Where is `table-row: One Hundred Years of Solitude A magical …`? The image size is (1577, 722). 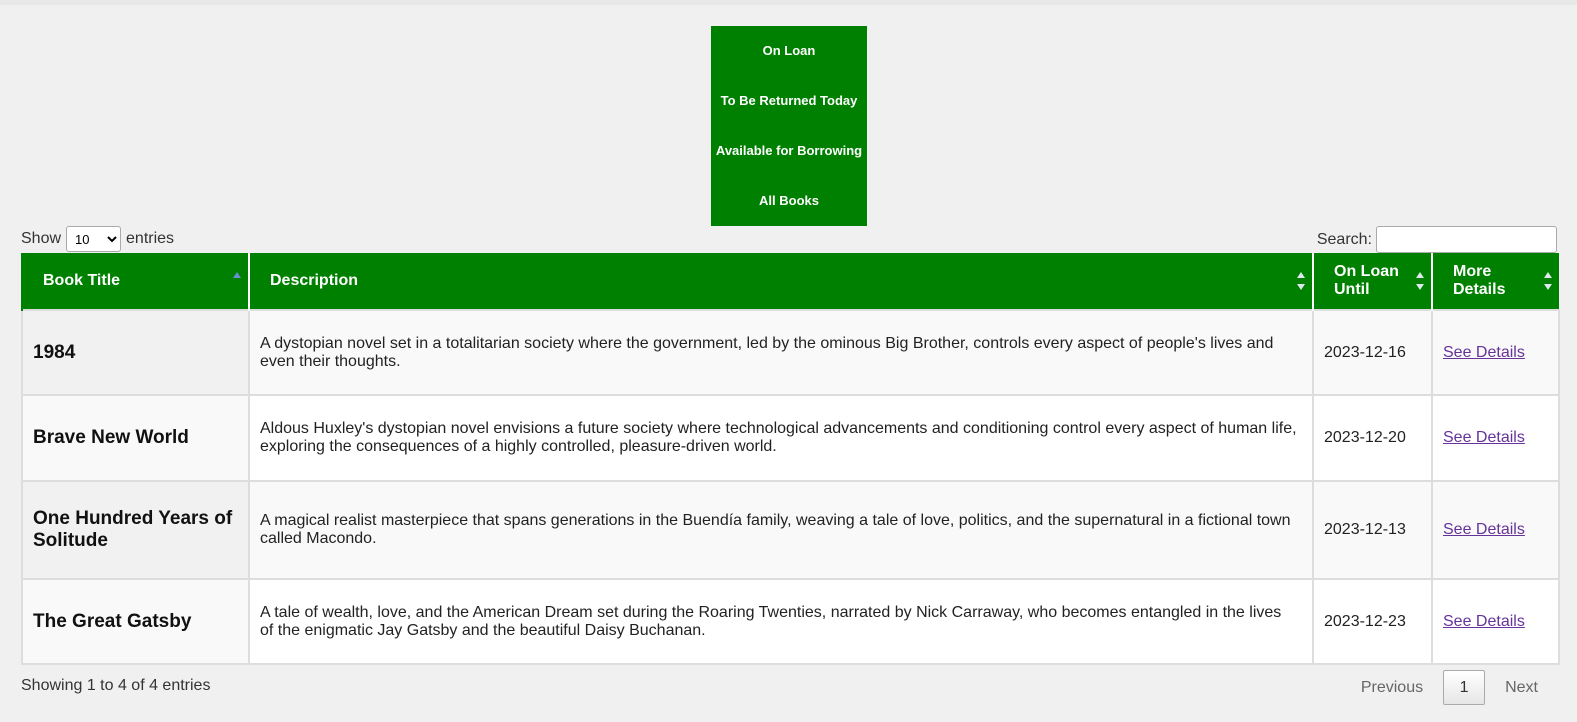 table-row: One Hundred Years of Solitude A magical … is located at coordinates (790, 530).